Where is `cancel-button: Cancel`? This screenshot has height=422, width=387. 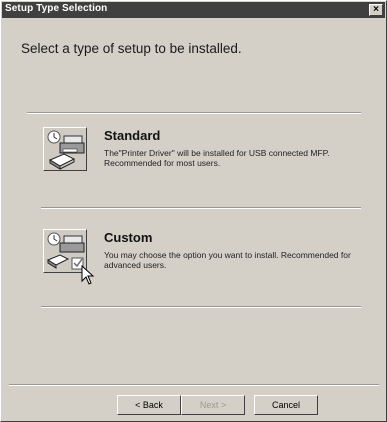
cancel-button: Cancel is located at coordinates (286, 405).